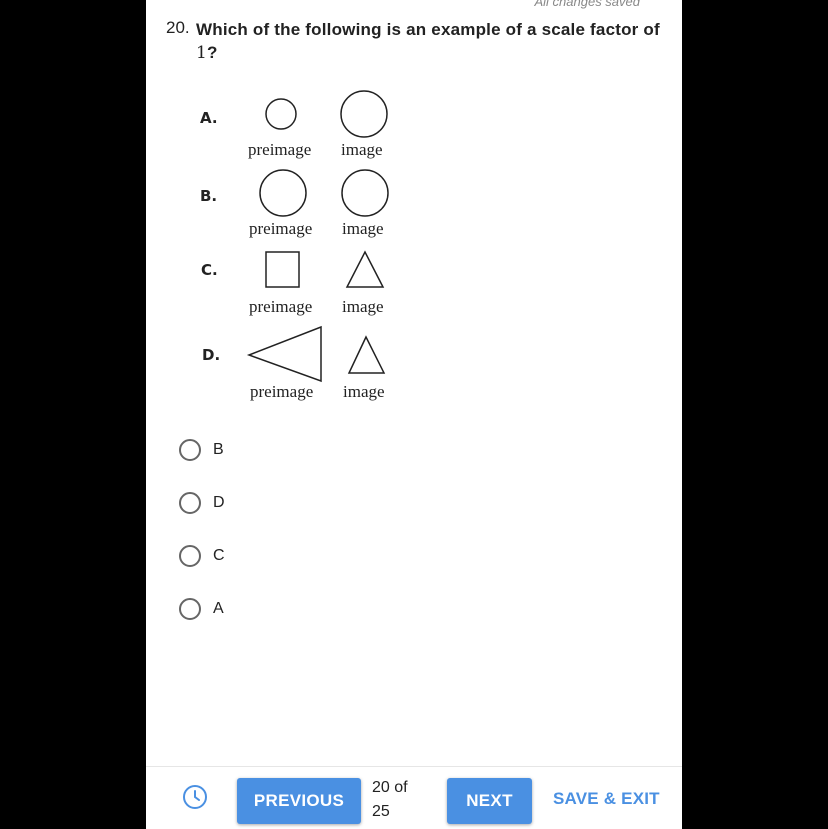  Describe the element at coordinates (364, 114) in the screenshot. I see `figure-a-image-circle` at that location.